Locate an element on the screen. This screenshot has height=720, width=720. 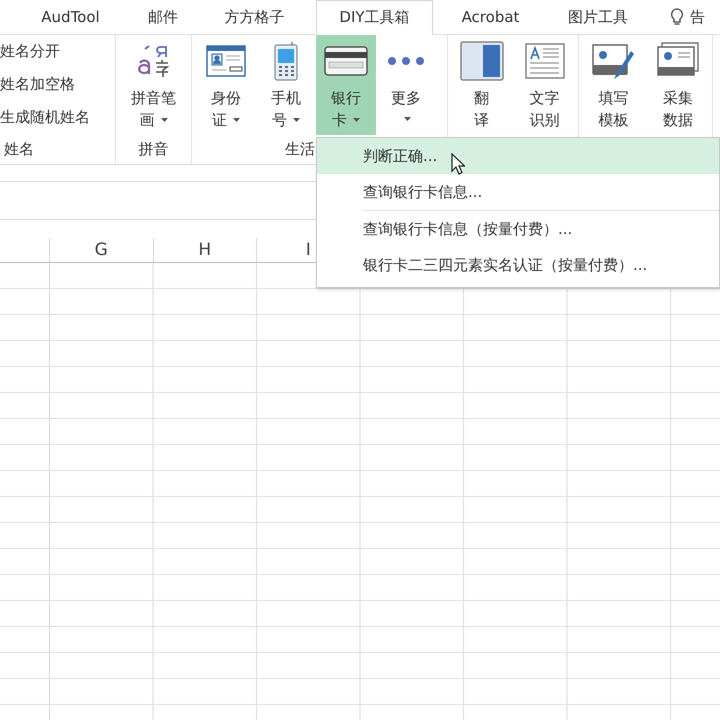
ribbon-command: 姓名分开 is located at coordinates (57, 52).